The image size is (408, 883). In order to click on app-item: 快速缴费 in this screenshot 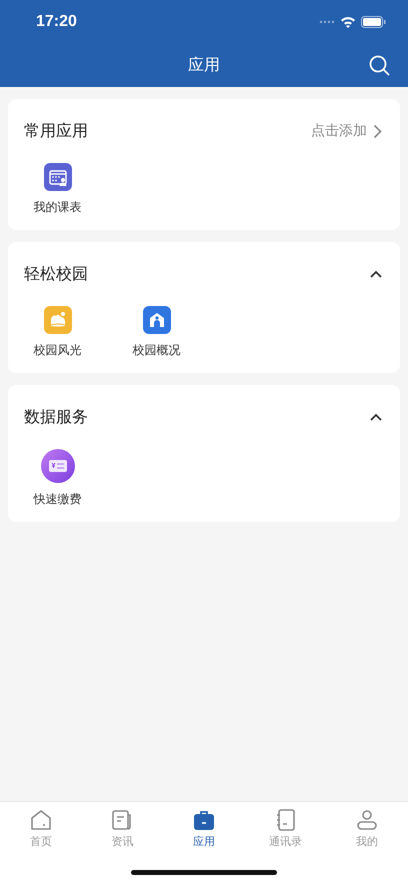, I will do `click(57, 478)`.